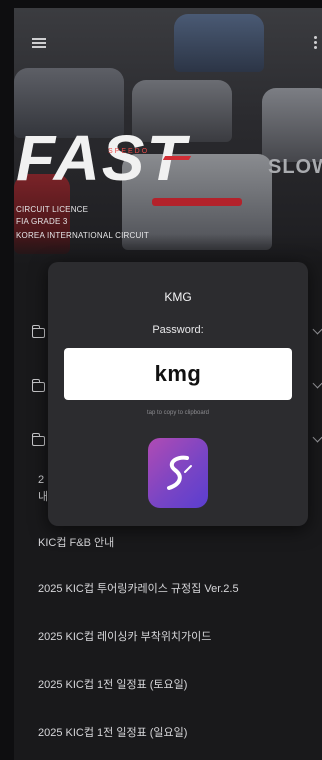 Image resolution: width=322 pixels, height=760 pixels. What do you see at coordinates (177, 158) in the screenshot?
I see `logo-stripe` at bounding box center [177, 158].